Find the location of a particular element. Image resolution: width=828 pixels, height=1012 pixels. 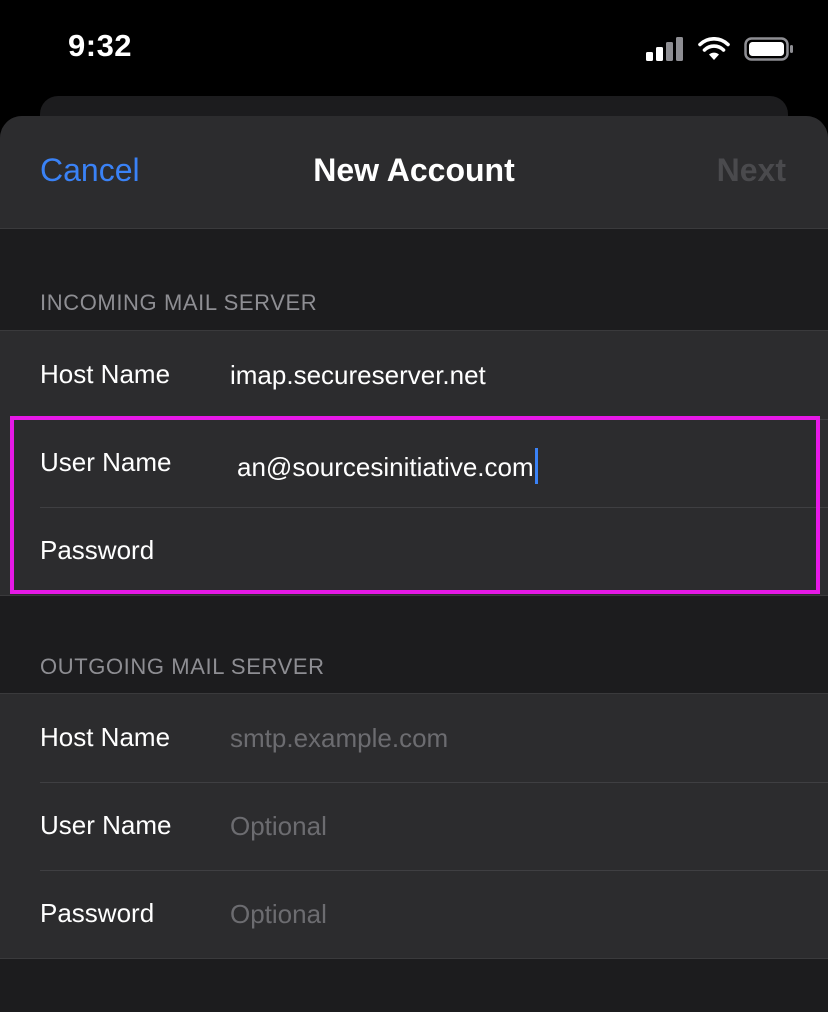

incoming-user-field: an@sourcesinitiative.com is located at coordinates (387, 466).